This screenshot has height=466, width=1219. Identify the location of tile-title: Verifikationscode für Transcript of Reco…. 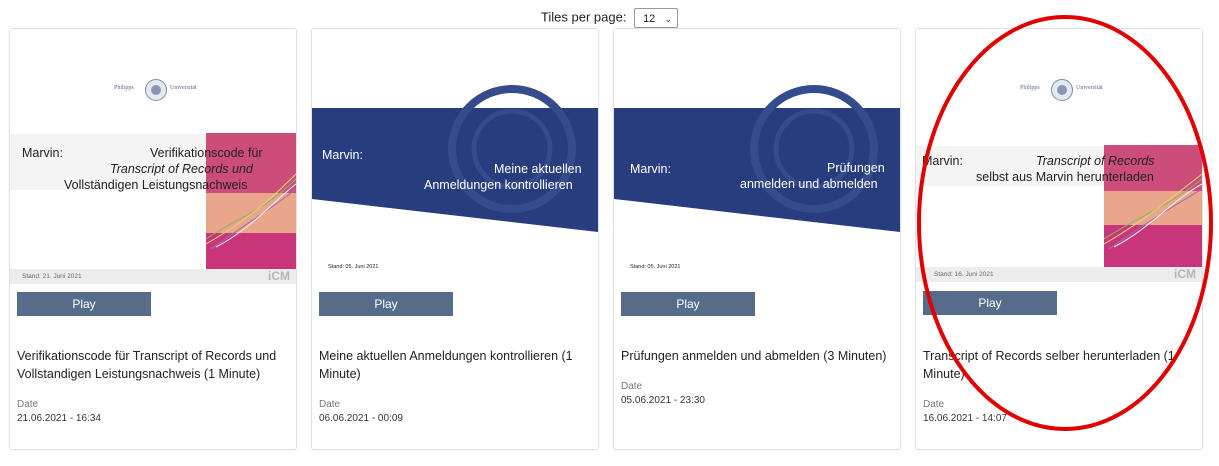
(153, 365).